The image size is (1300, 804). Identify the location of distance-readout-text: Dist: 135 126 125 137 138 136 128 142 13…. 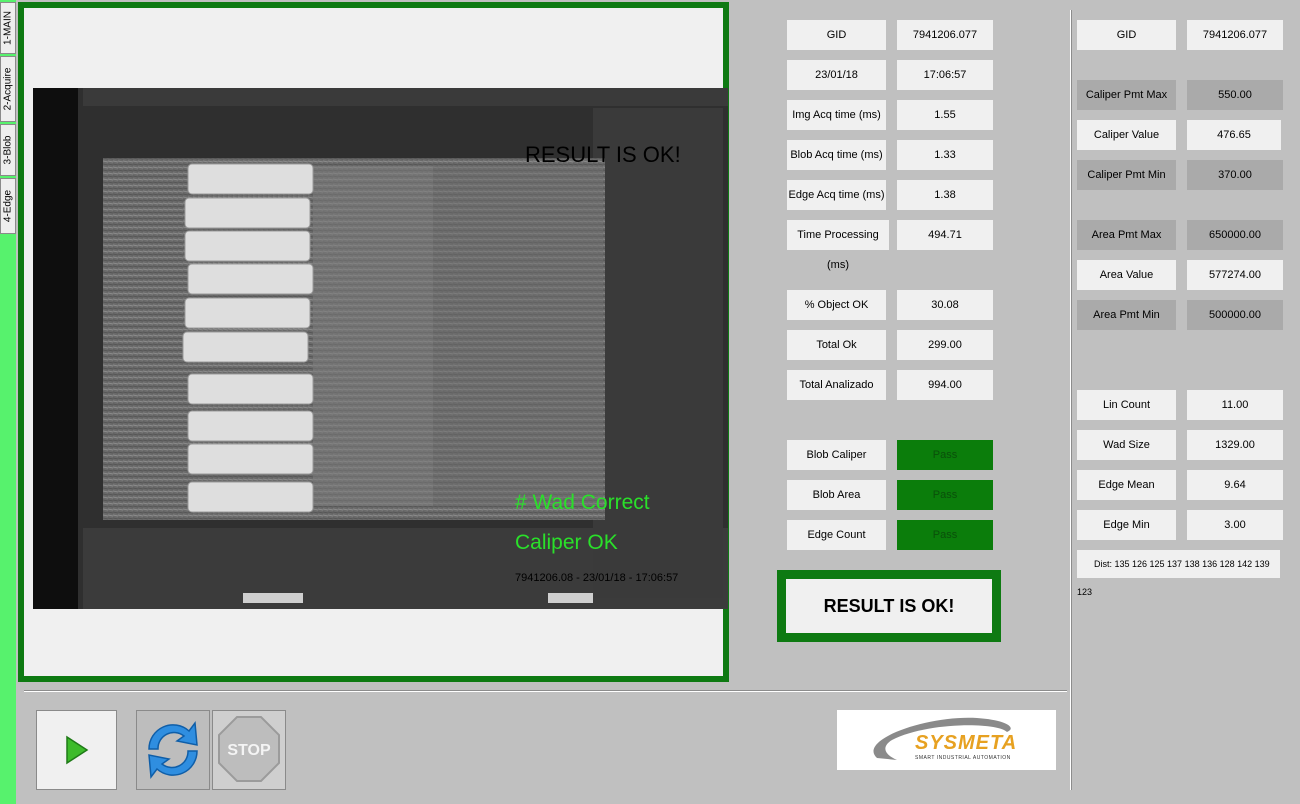
(1173, 578).